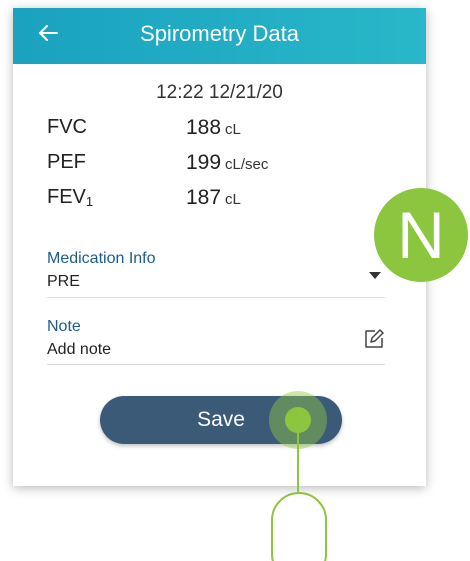 Image resolution: width=470 pixels, height=561 pixels. I want to click on dropdown-arrow-icon, so click(375, 275).